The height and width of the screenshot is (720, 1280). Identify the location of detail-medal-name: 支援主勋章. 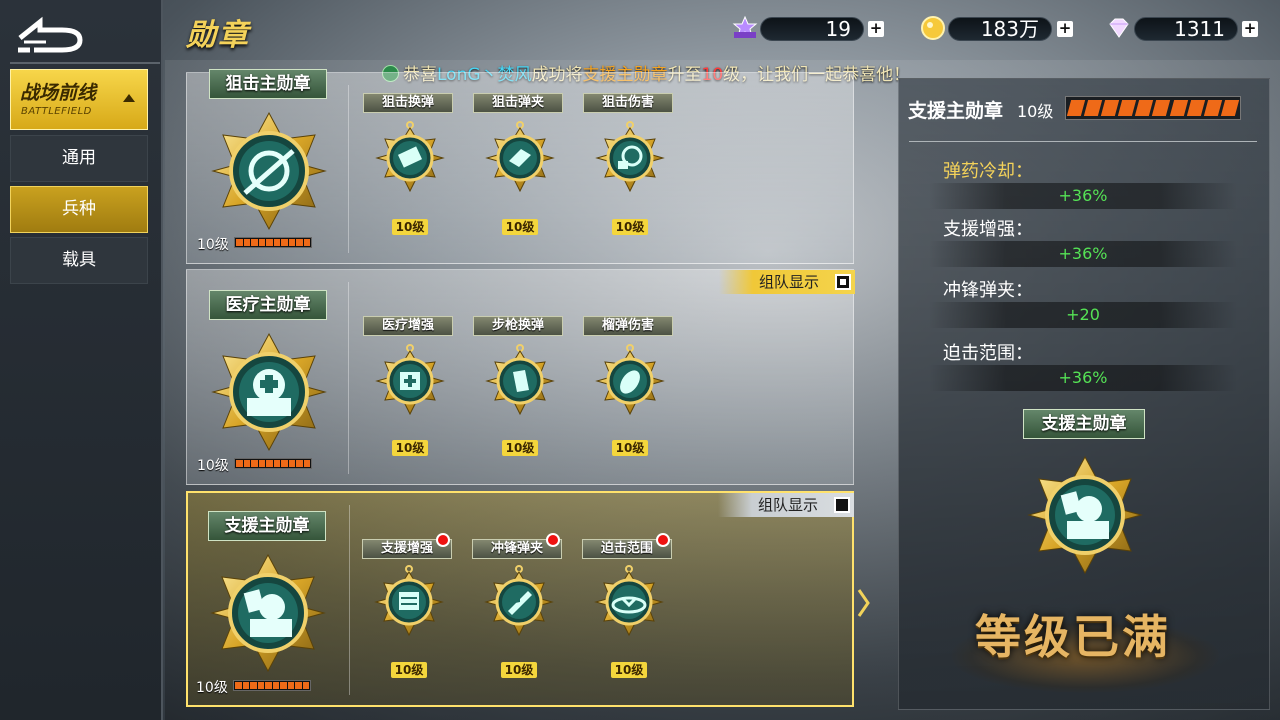
(956, 111).